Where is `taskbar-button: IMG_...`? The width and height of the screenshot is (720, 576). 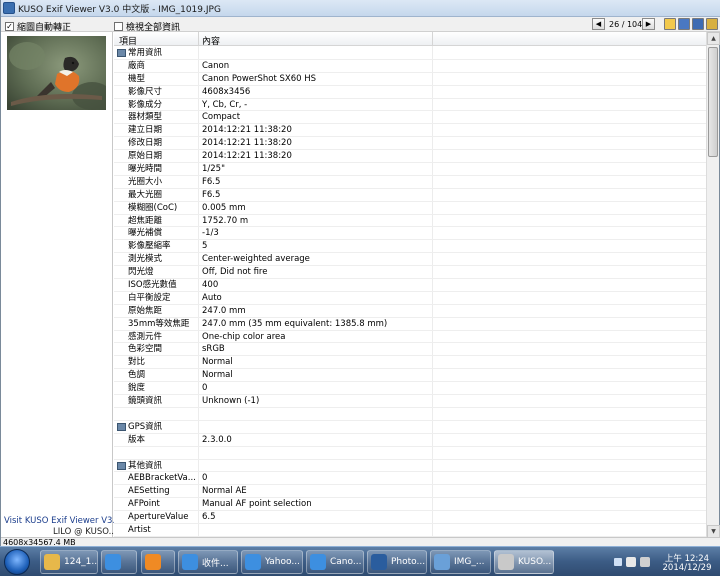 taskbar-button: IMG_... is located at coordinates (460, 562).